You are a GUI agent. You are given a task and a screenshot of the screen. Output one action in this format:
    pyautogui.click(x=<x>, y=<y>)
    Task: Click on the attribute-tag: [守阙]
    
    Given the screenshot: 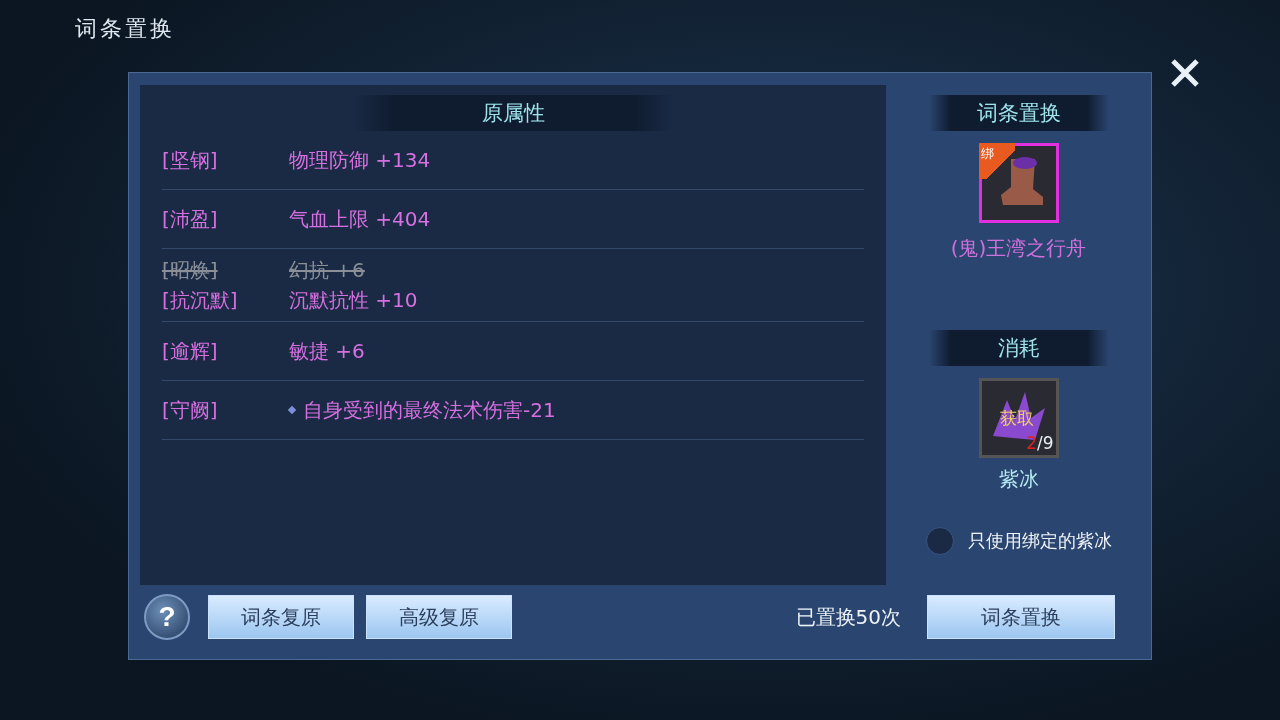 What is the action you would take?
    pyautogui.click(x=225, y=410)
    